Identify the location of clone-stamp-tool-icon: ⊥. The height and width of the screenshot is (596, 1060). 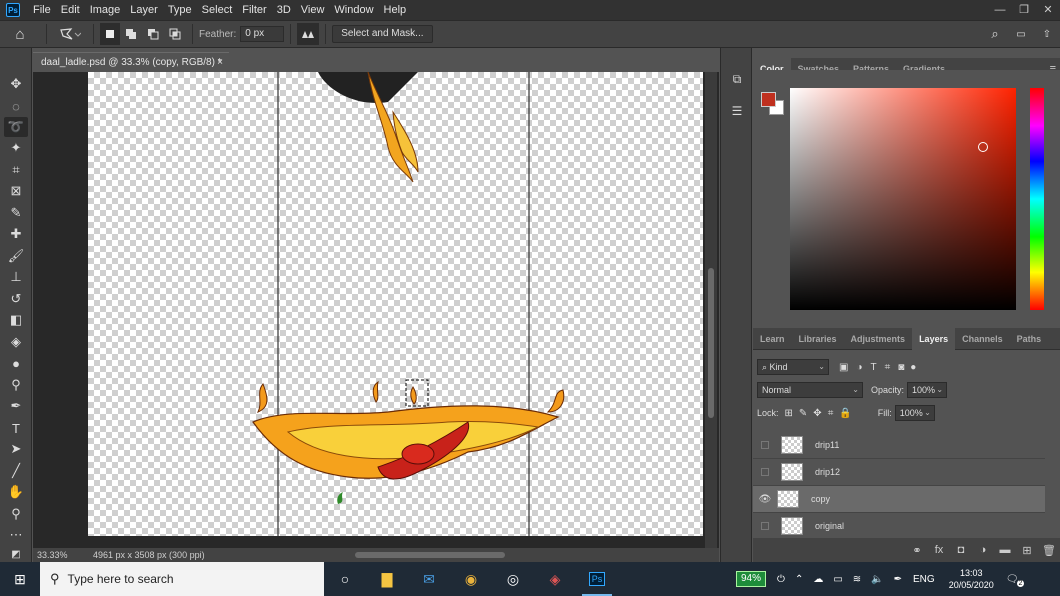
(16, 277).